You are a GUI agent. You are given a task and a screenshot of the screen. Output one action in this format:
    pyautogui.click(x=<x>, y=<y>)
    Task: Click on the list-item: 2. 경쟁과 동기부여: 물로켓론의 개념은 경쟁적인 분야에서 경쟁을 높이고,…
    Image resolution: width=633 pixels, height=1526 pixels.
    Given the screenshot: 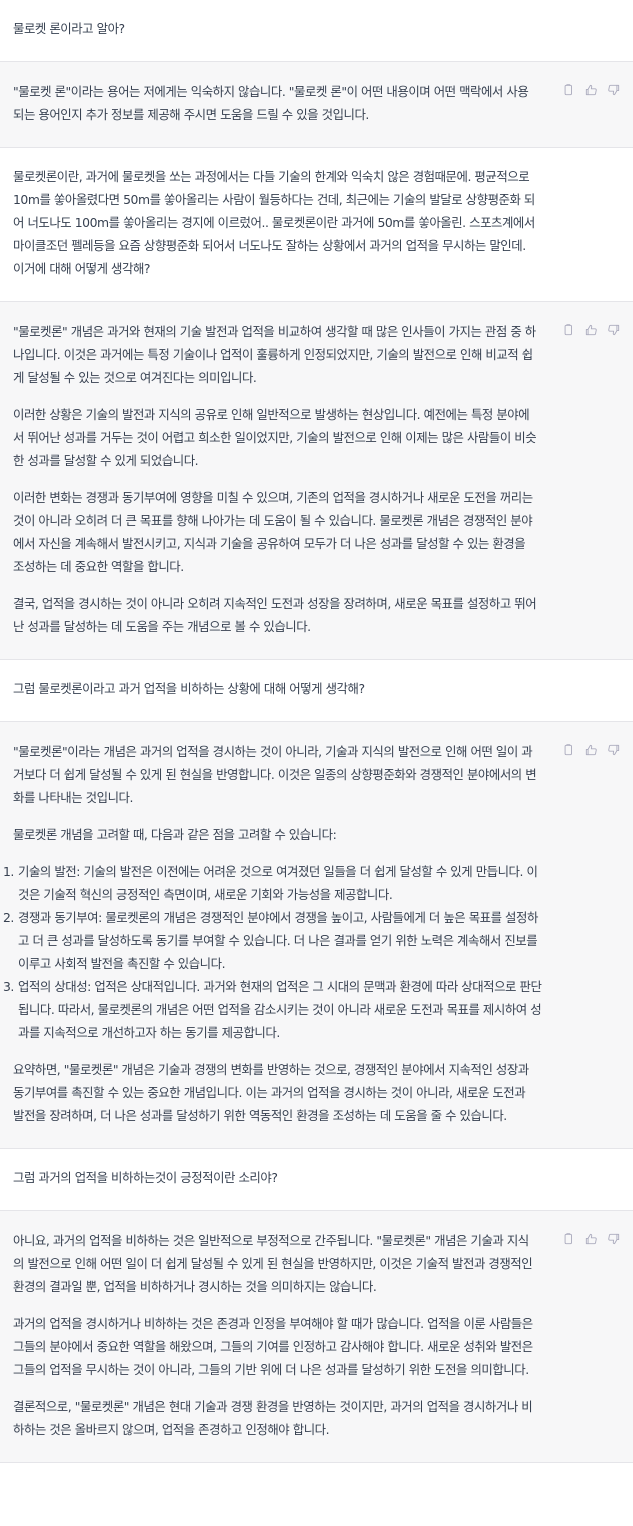 What is the action you would take?
    pyautogui.click(x=275, y=940)
    